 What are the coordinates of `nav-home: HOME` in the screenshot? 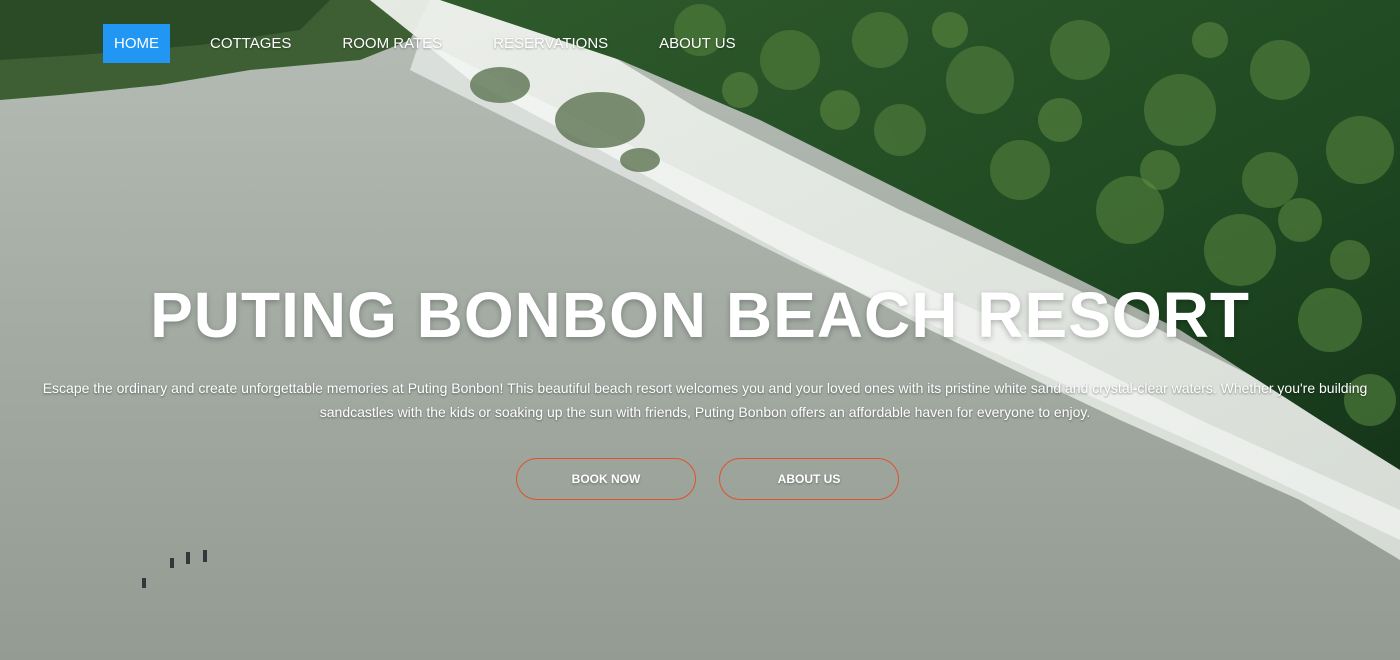 It's located at (136, 43).